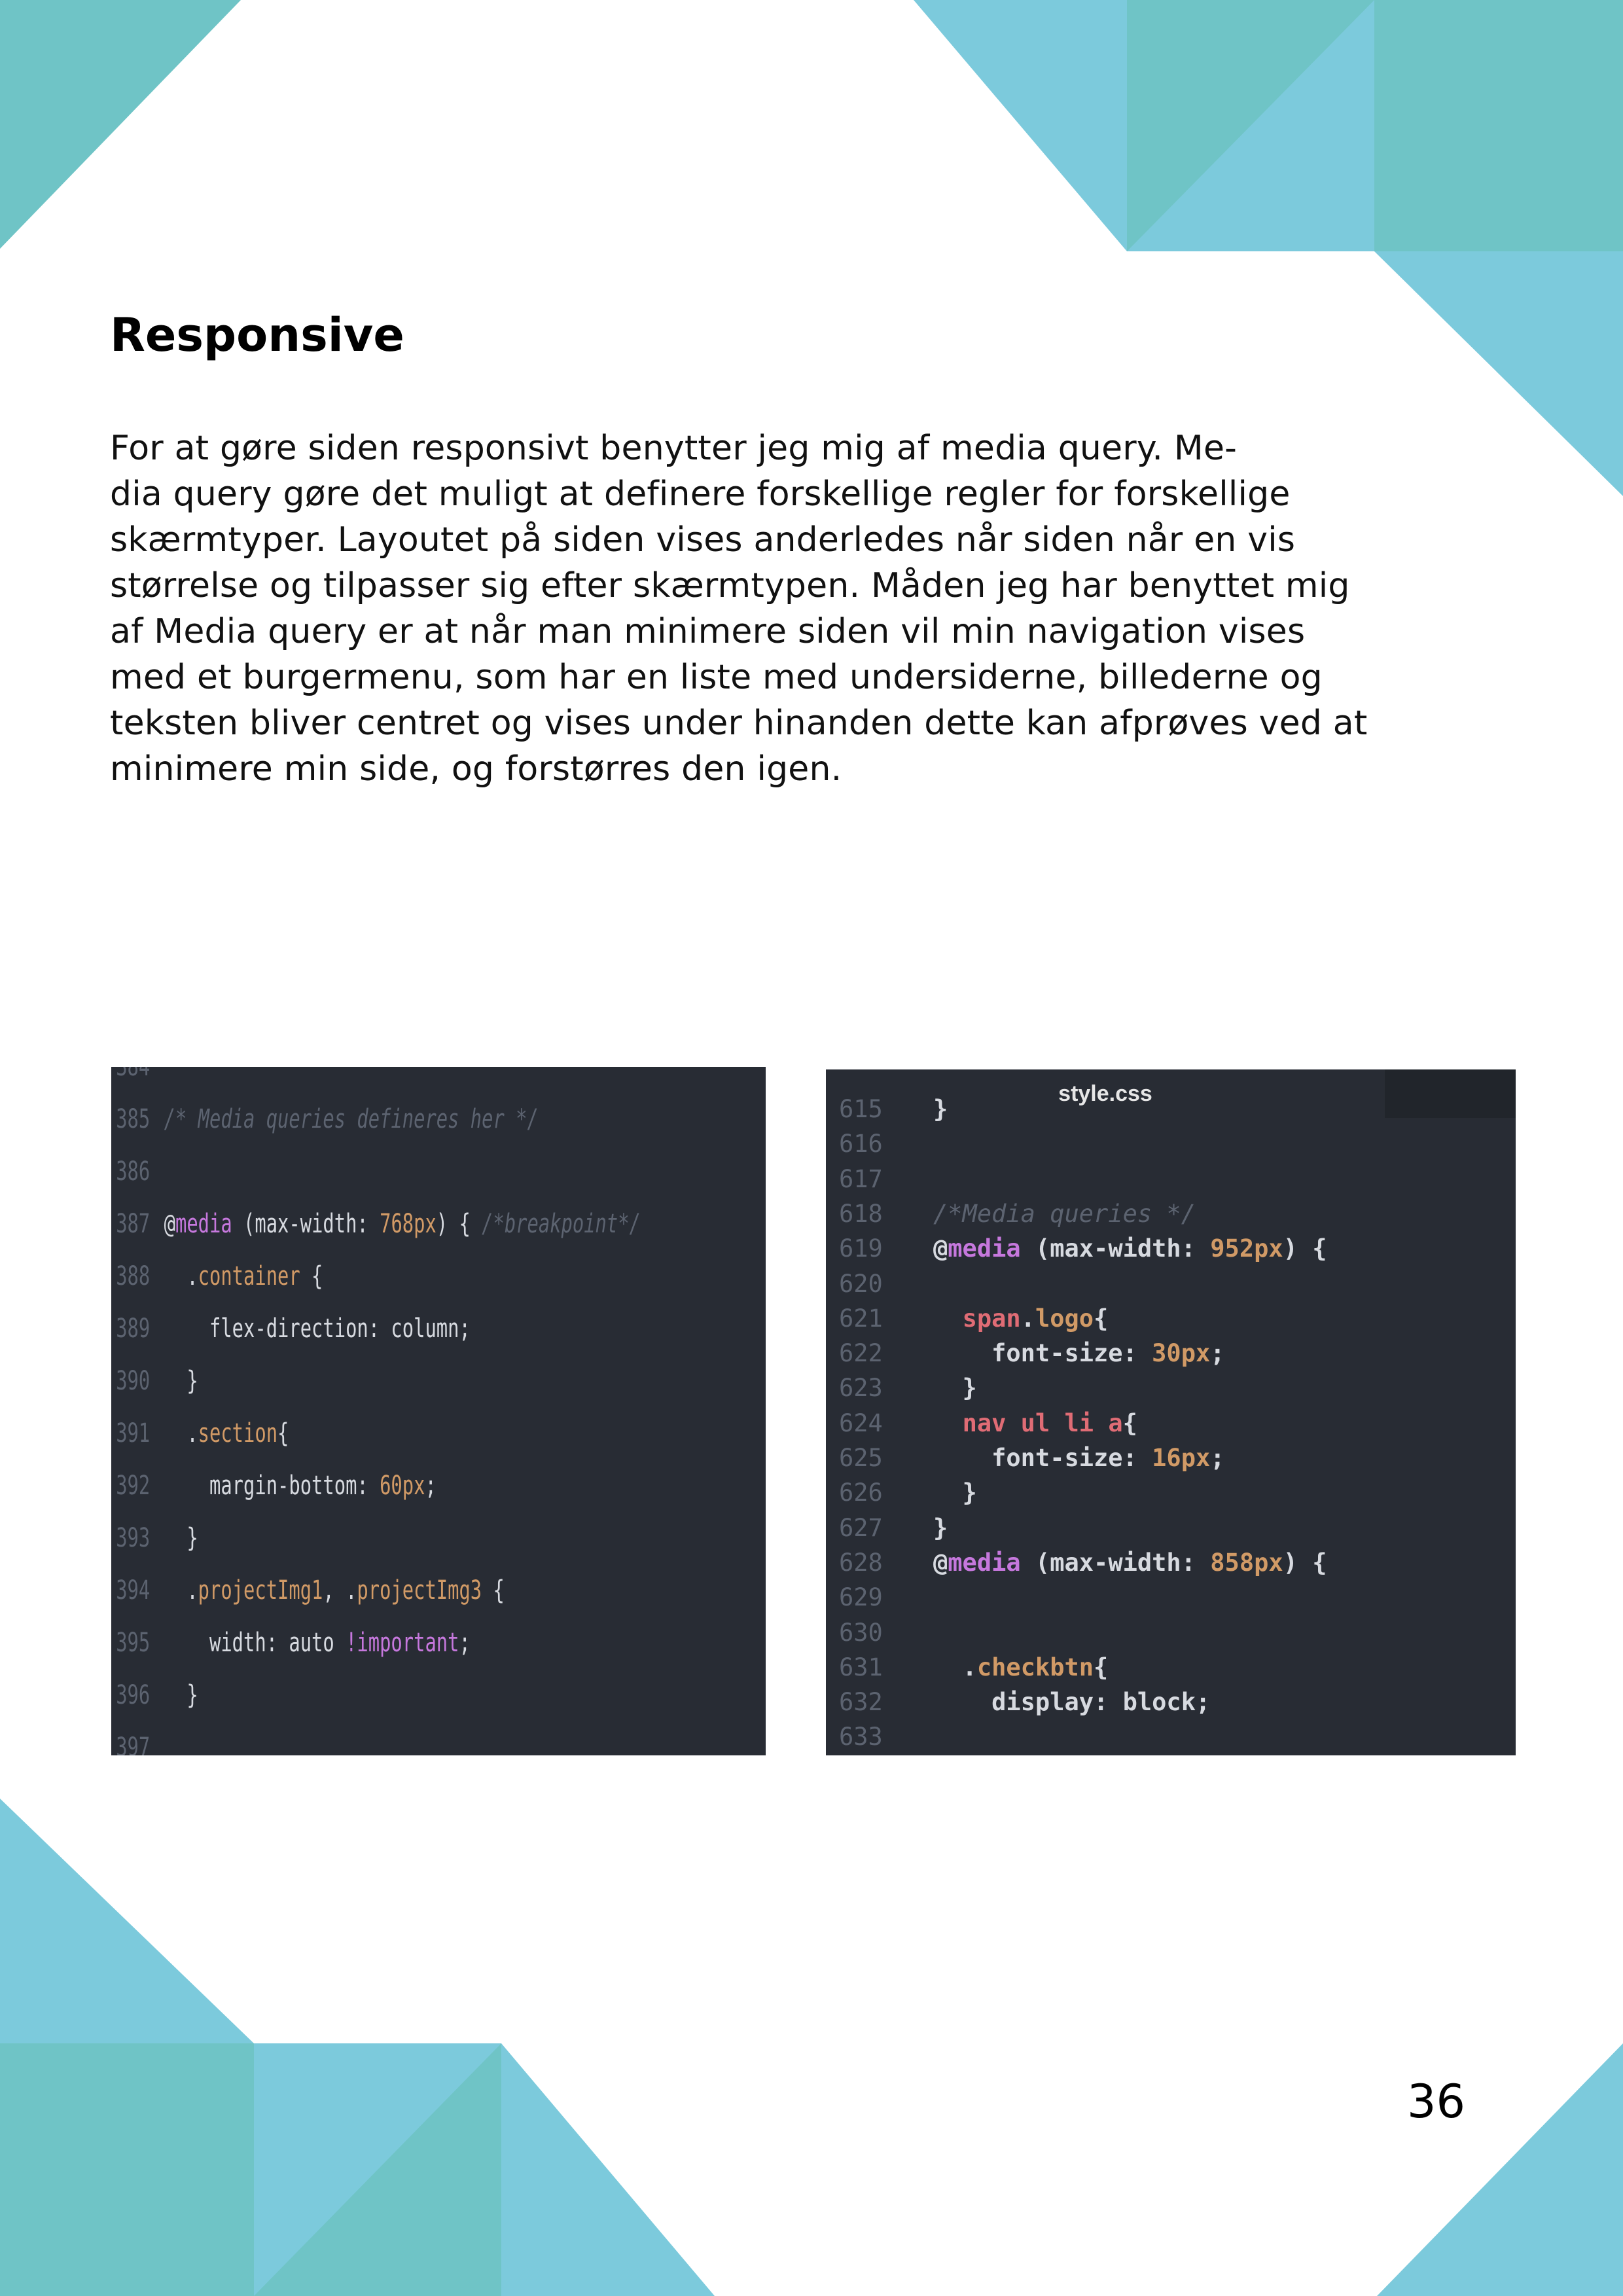 This screenshot has height=2296, width=1623. What do you see at coordinates (1181, 1458) in the screenshot?
I see `code-token: 16px` at bounding box center [1181, 1458].